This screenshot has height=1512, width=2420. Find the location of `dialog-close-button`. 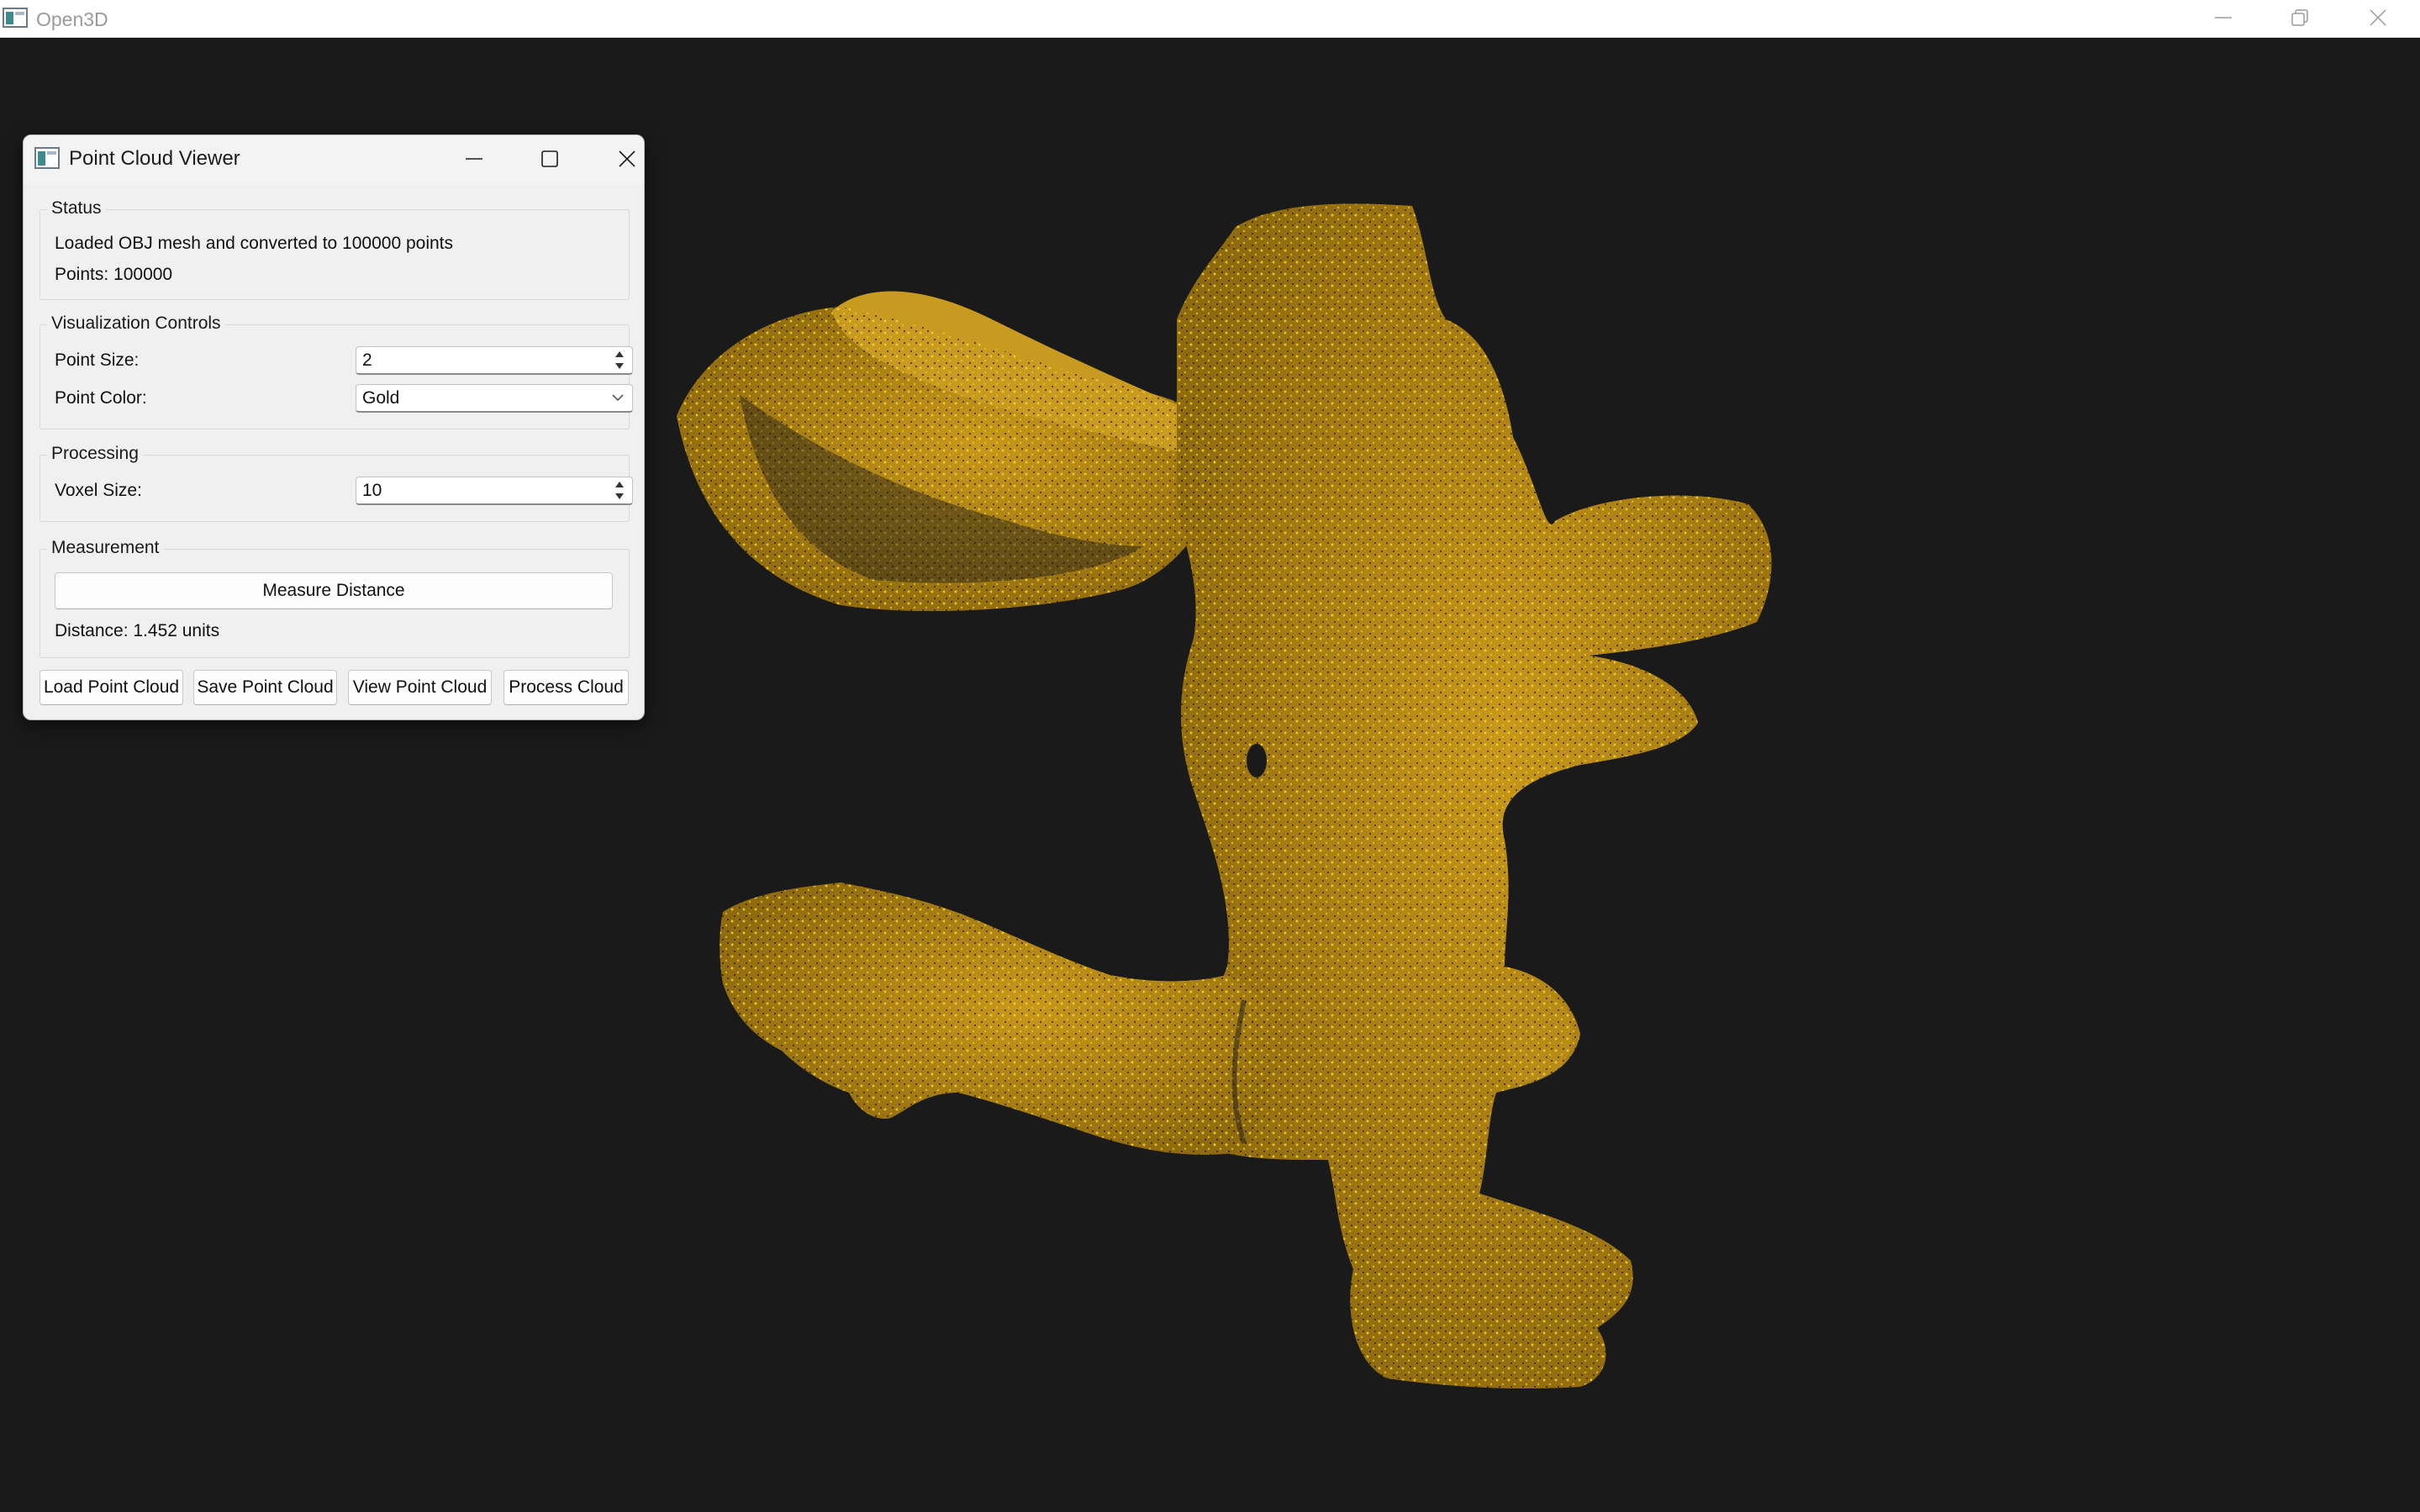

dialog-close-button is located at coordinates (617, 158).